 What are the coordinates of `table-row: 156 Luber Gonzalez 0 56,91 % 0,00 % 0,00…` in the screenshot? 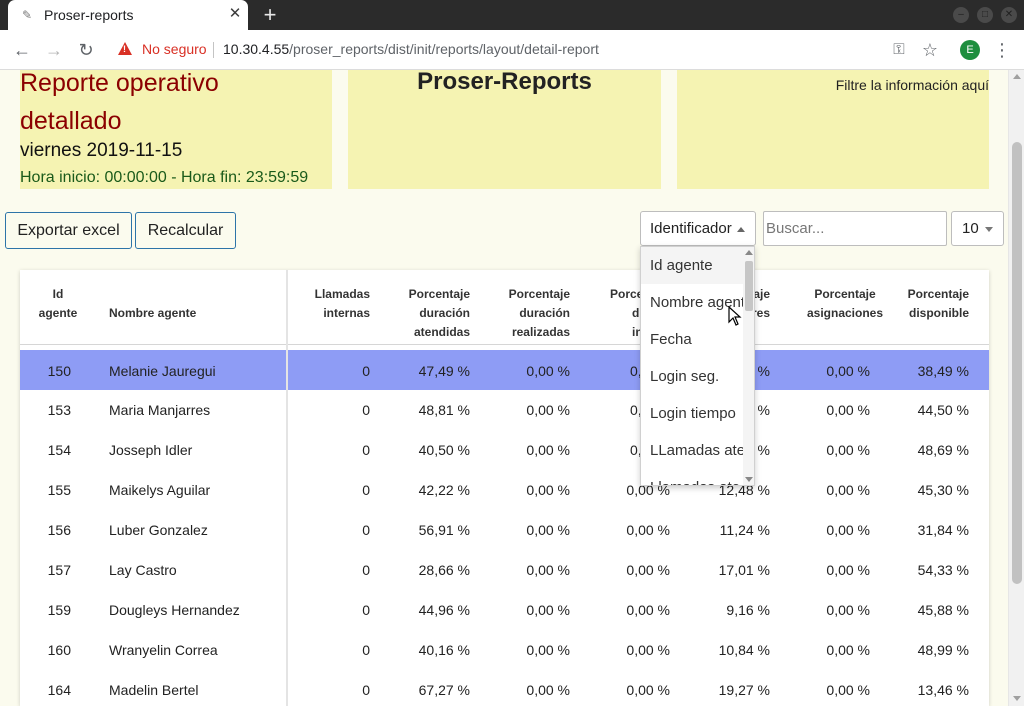 It's located at (504, 530).